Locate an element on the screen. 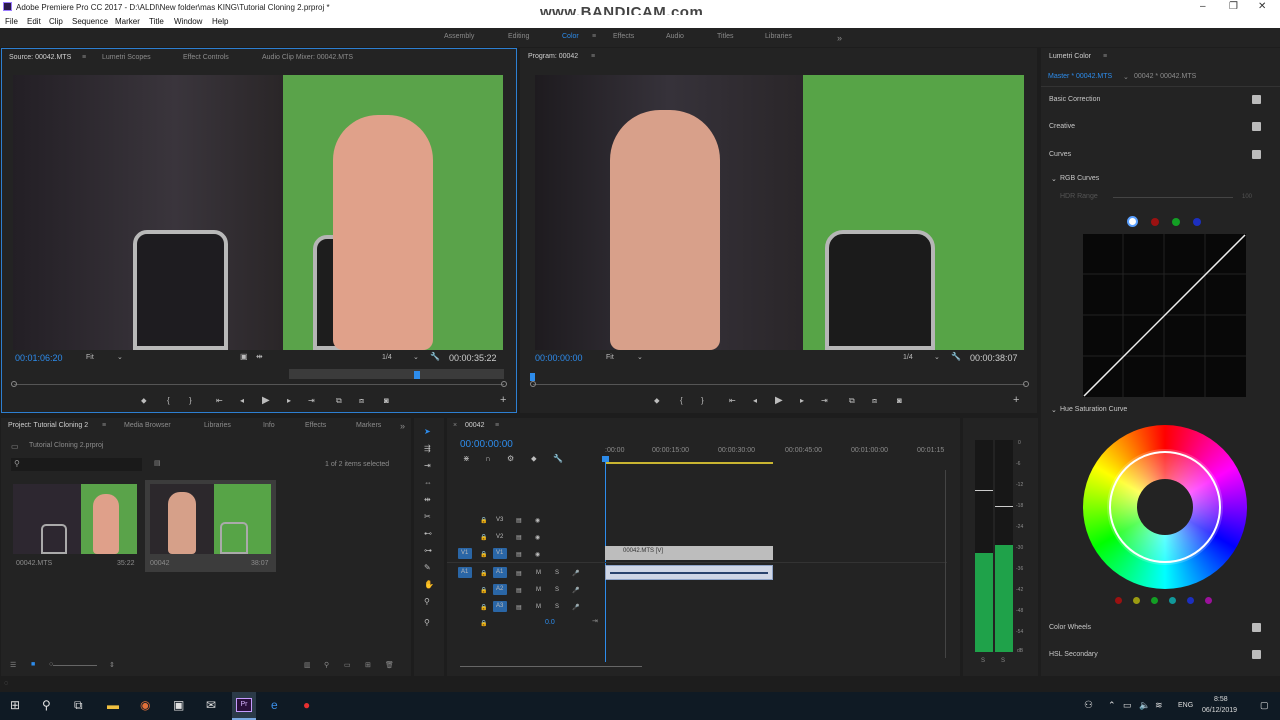 The height and width of the screenshot is (720, 1280). a3-lock-icon: 🔒 is located at coordinates (483, 607).